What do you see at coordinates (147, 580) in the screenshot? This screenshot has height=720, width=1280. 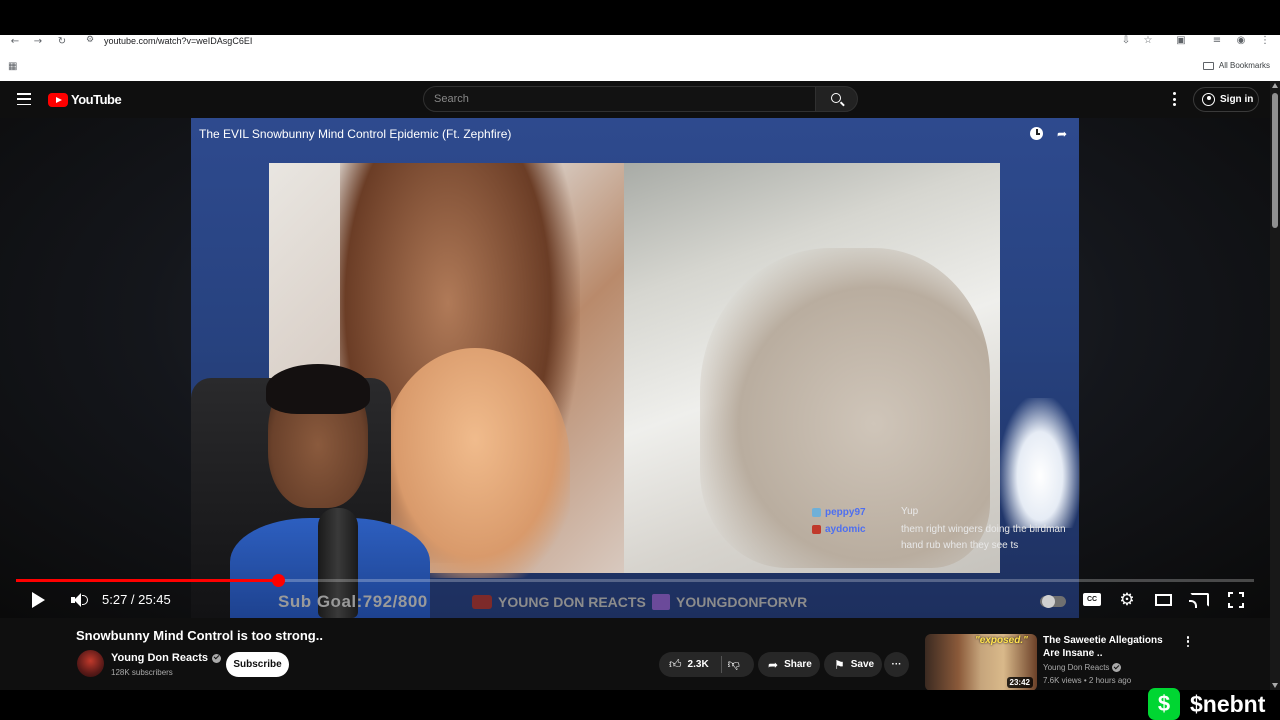 I see `progress-played` at bounding box center [147, 580].